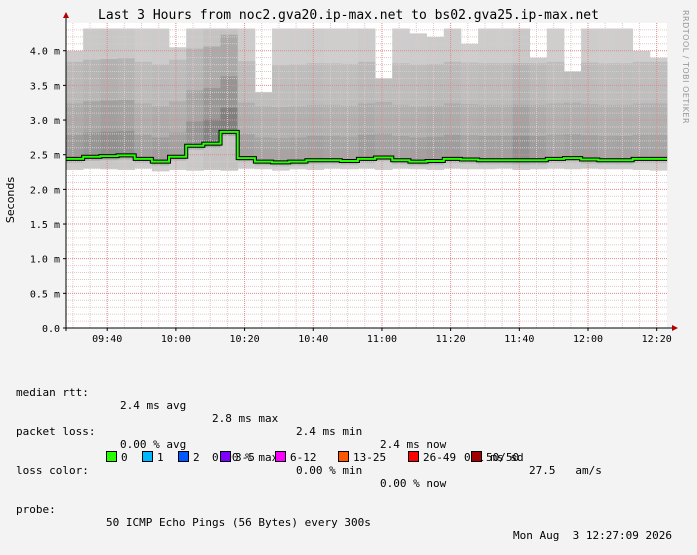 The image size is (697, 555). I want to click on x-tick-label: 10:40, so click(313, 339).